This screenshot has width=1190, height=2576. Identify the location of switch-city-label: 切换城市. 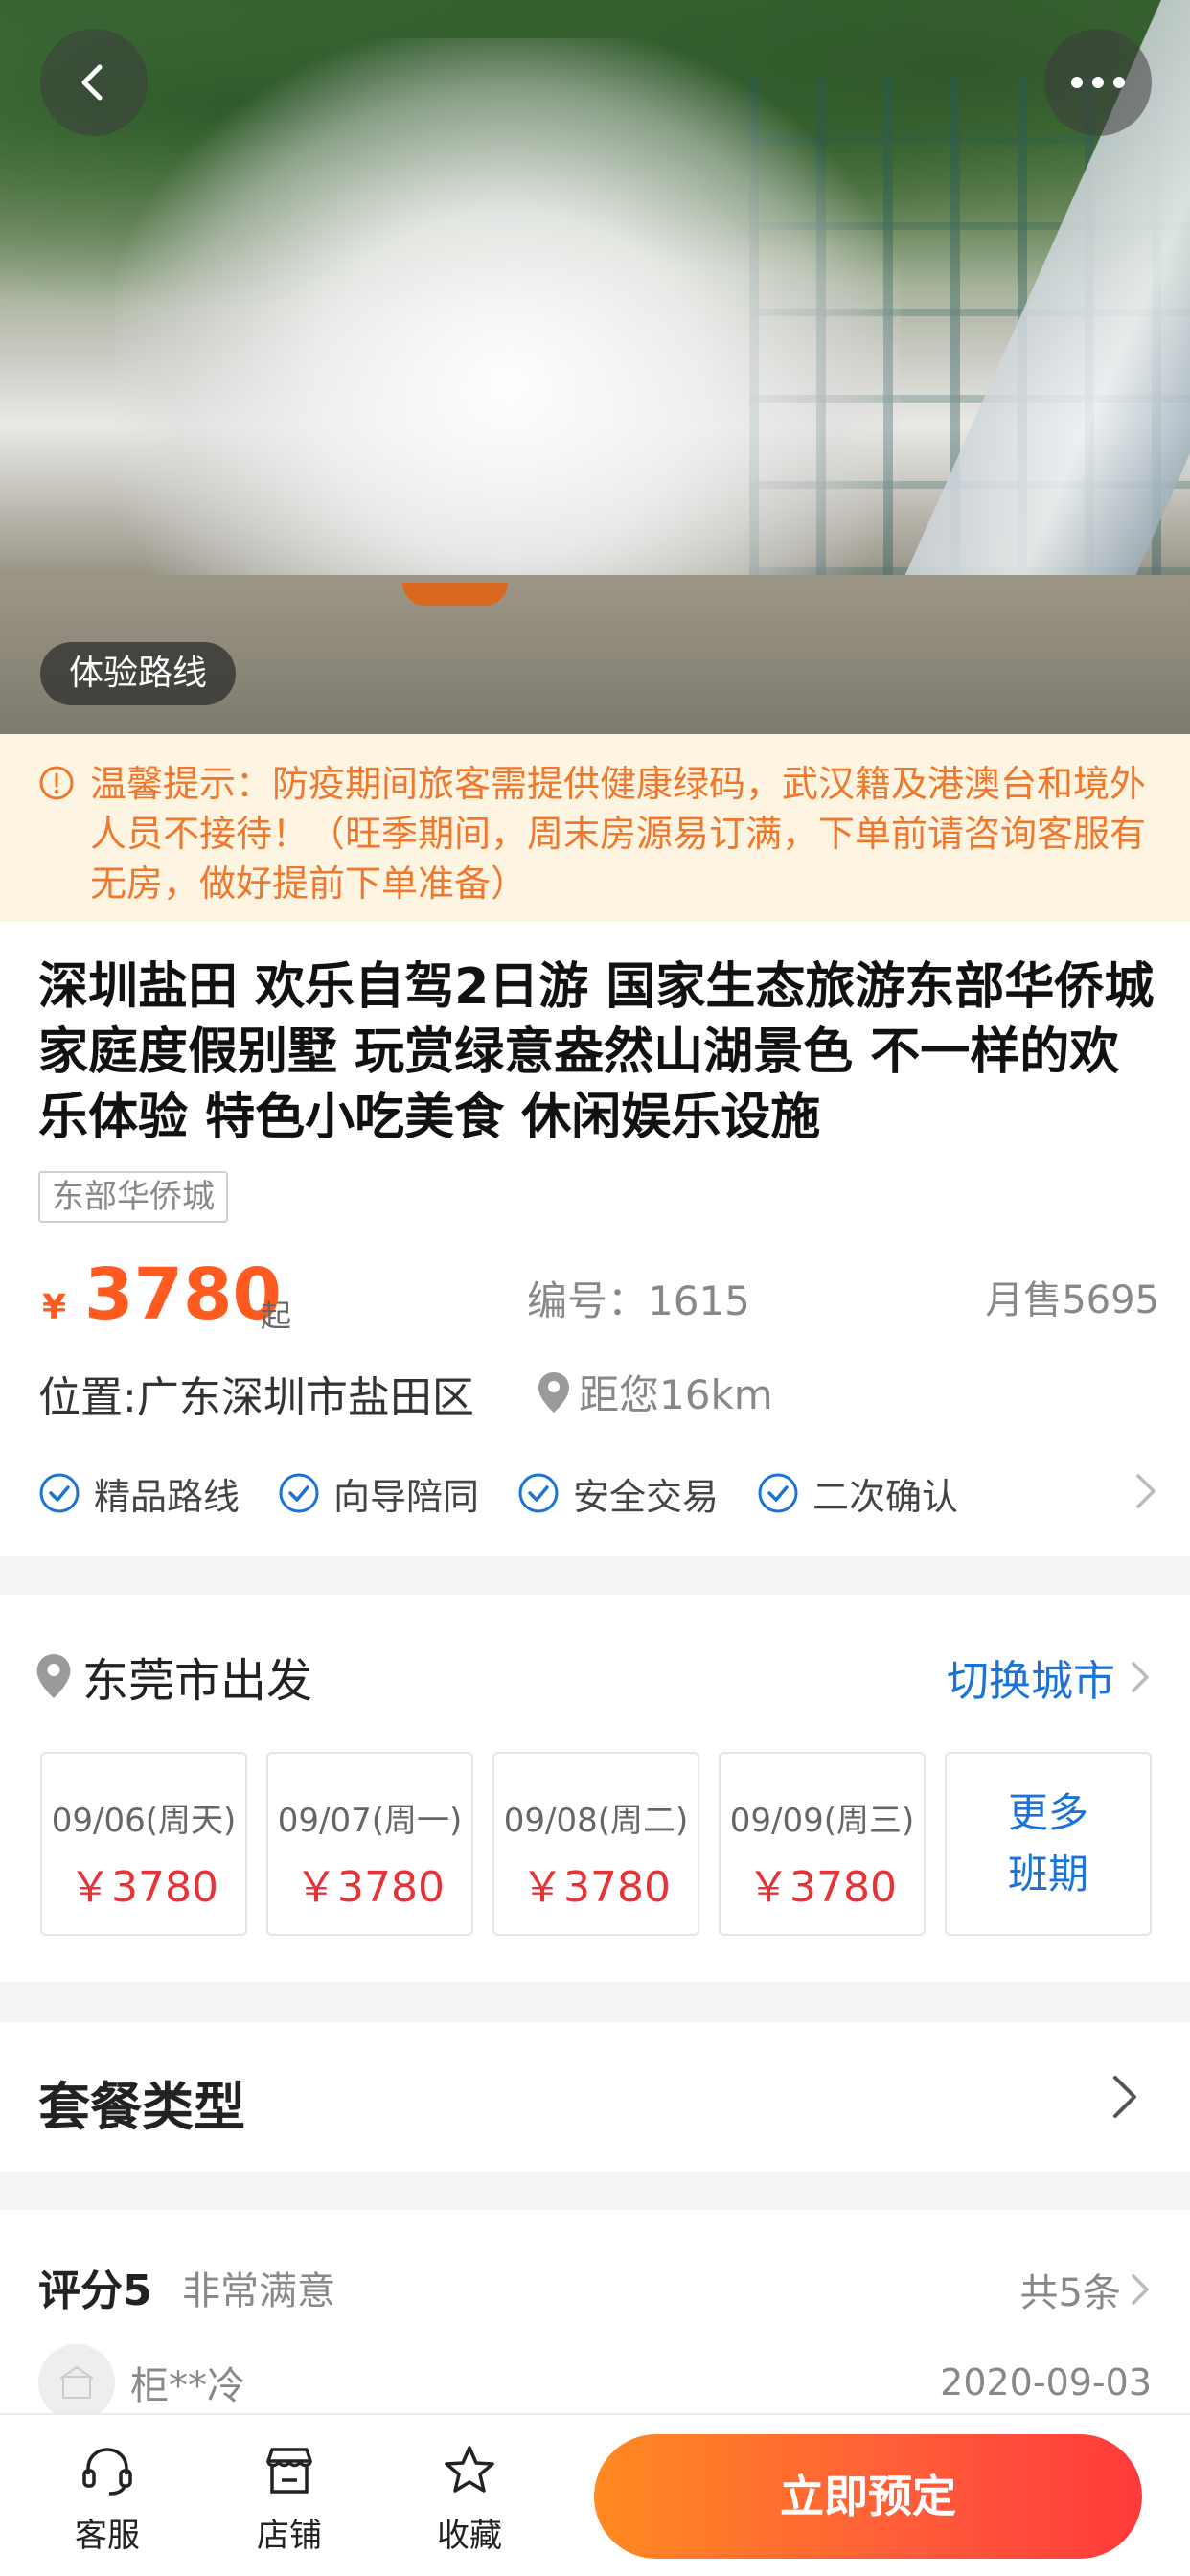
(1031, 1681).